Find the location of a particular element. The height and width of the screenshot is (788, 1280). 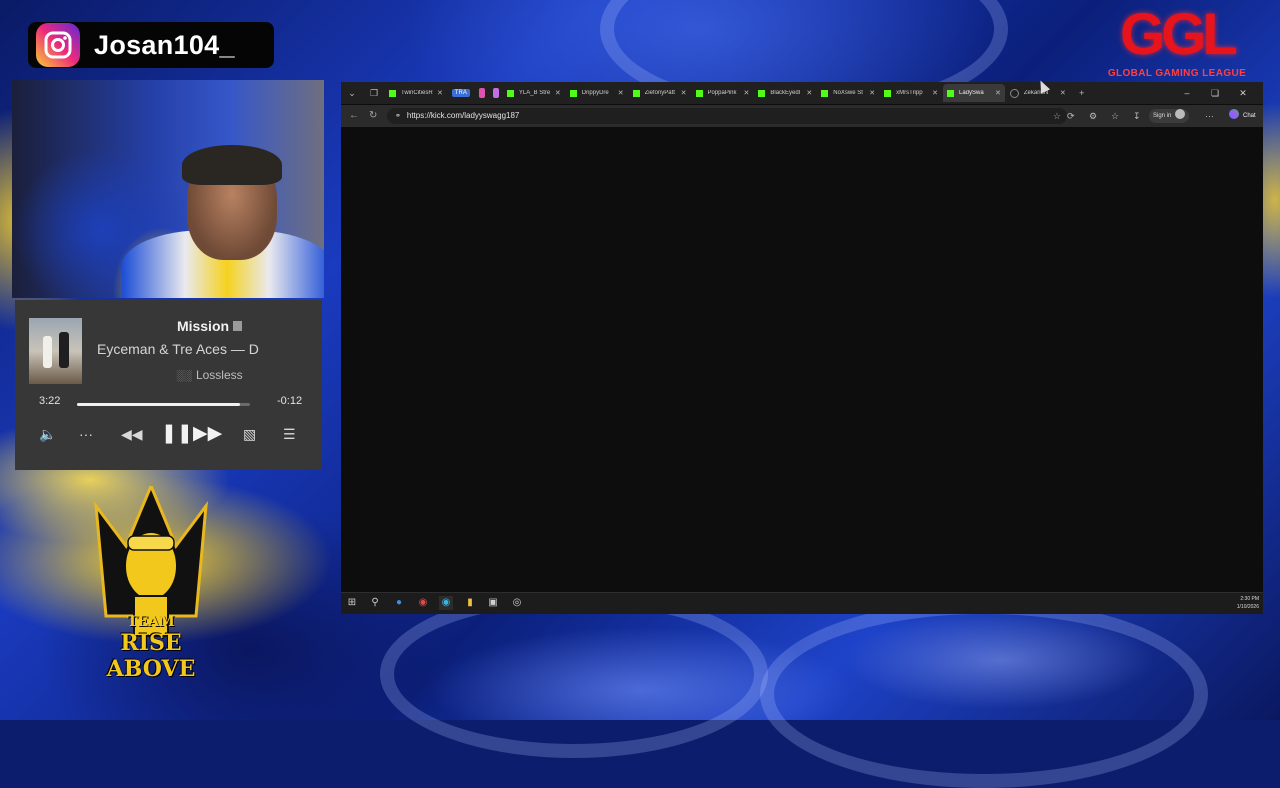

search-icon: ⚲ is located at coordinates (375, 603).